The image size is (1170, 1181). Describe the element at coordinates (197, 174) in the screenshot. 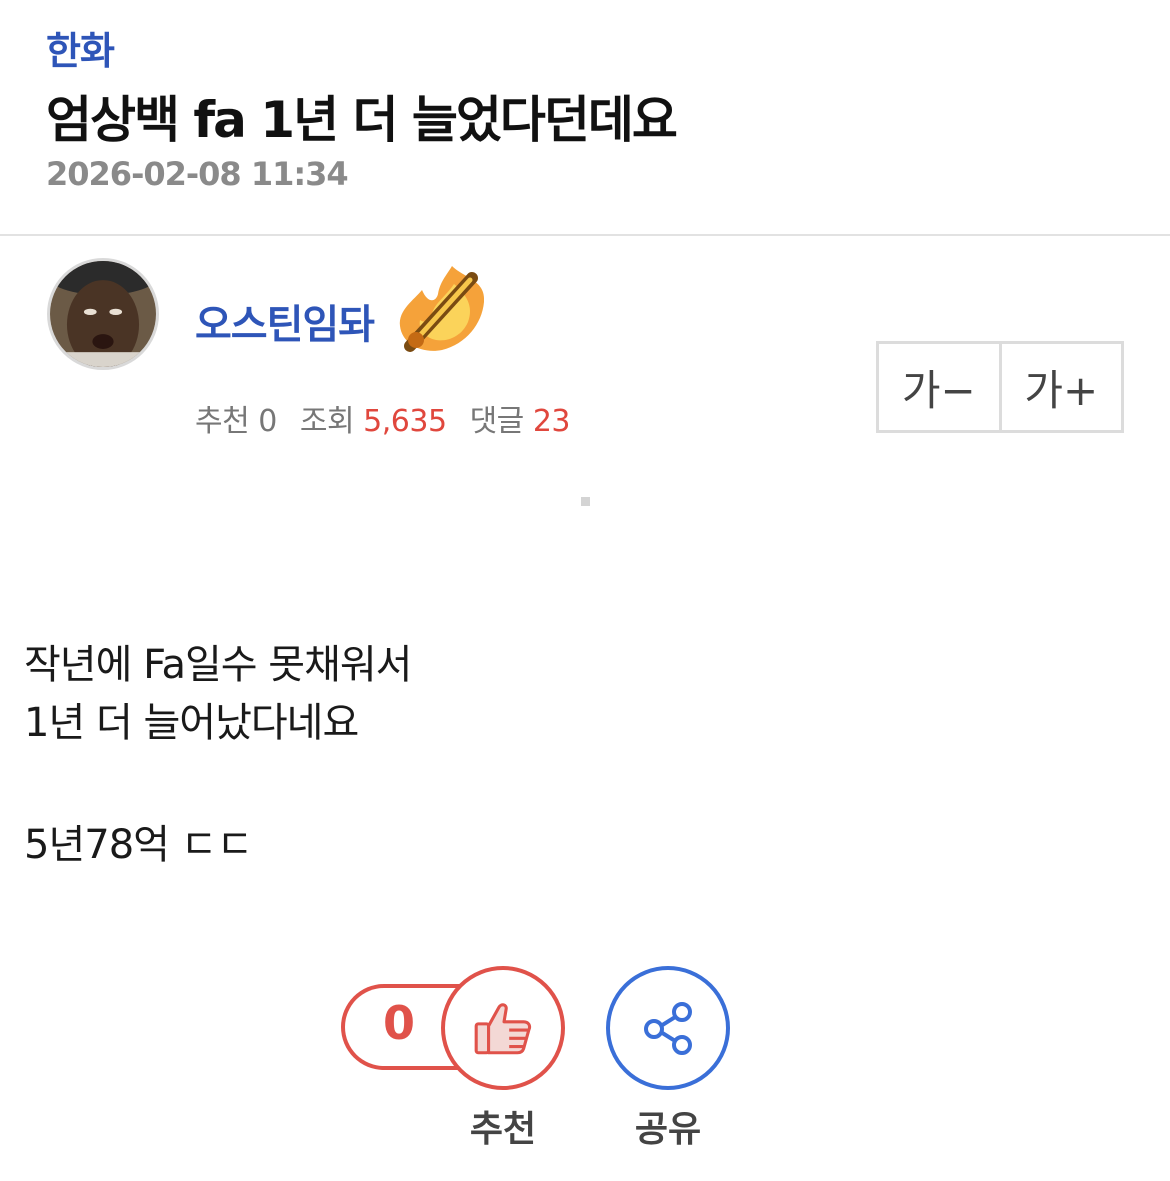

I see `post-date: 2026-02-08 11:34` at that location.